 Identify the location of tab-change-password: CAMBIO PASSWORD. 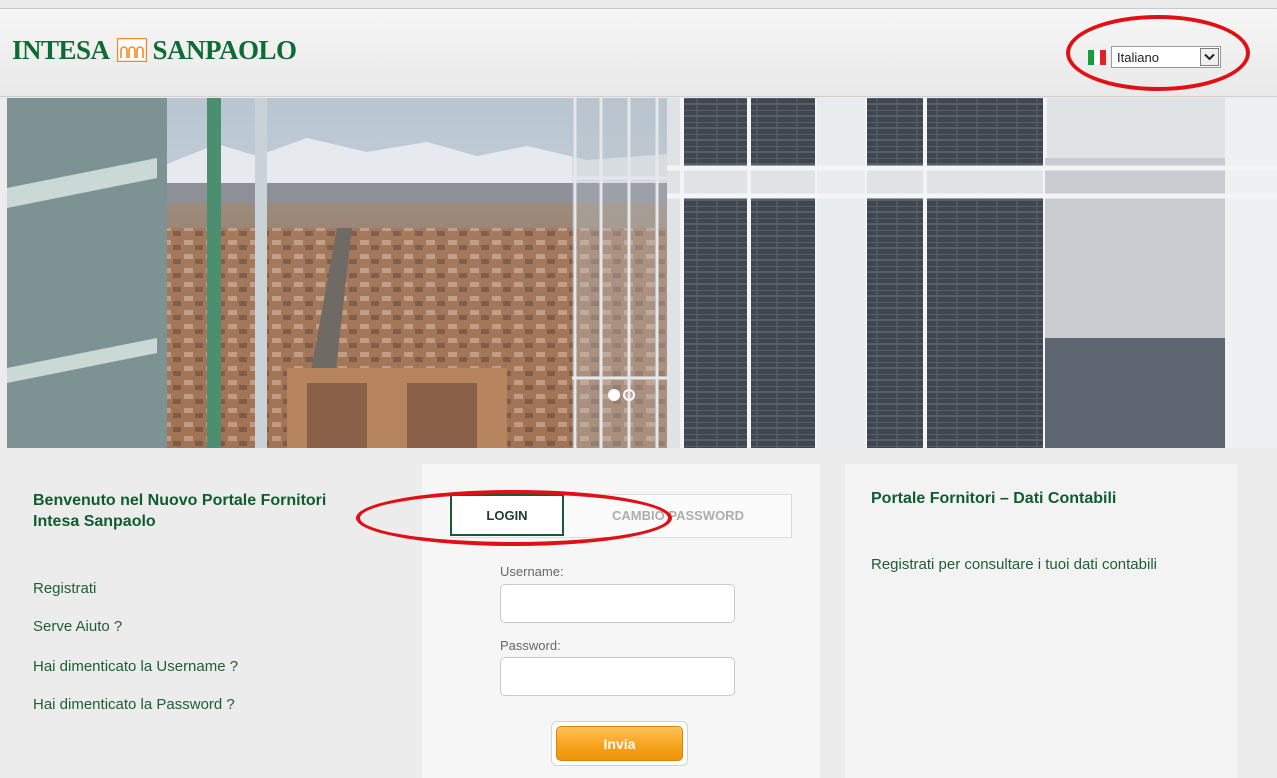
(678, 515).